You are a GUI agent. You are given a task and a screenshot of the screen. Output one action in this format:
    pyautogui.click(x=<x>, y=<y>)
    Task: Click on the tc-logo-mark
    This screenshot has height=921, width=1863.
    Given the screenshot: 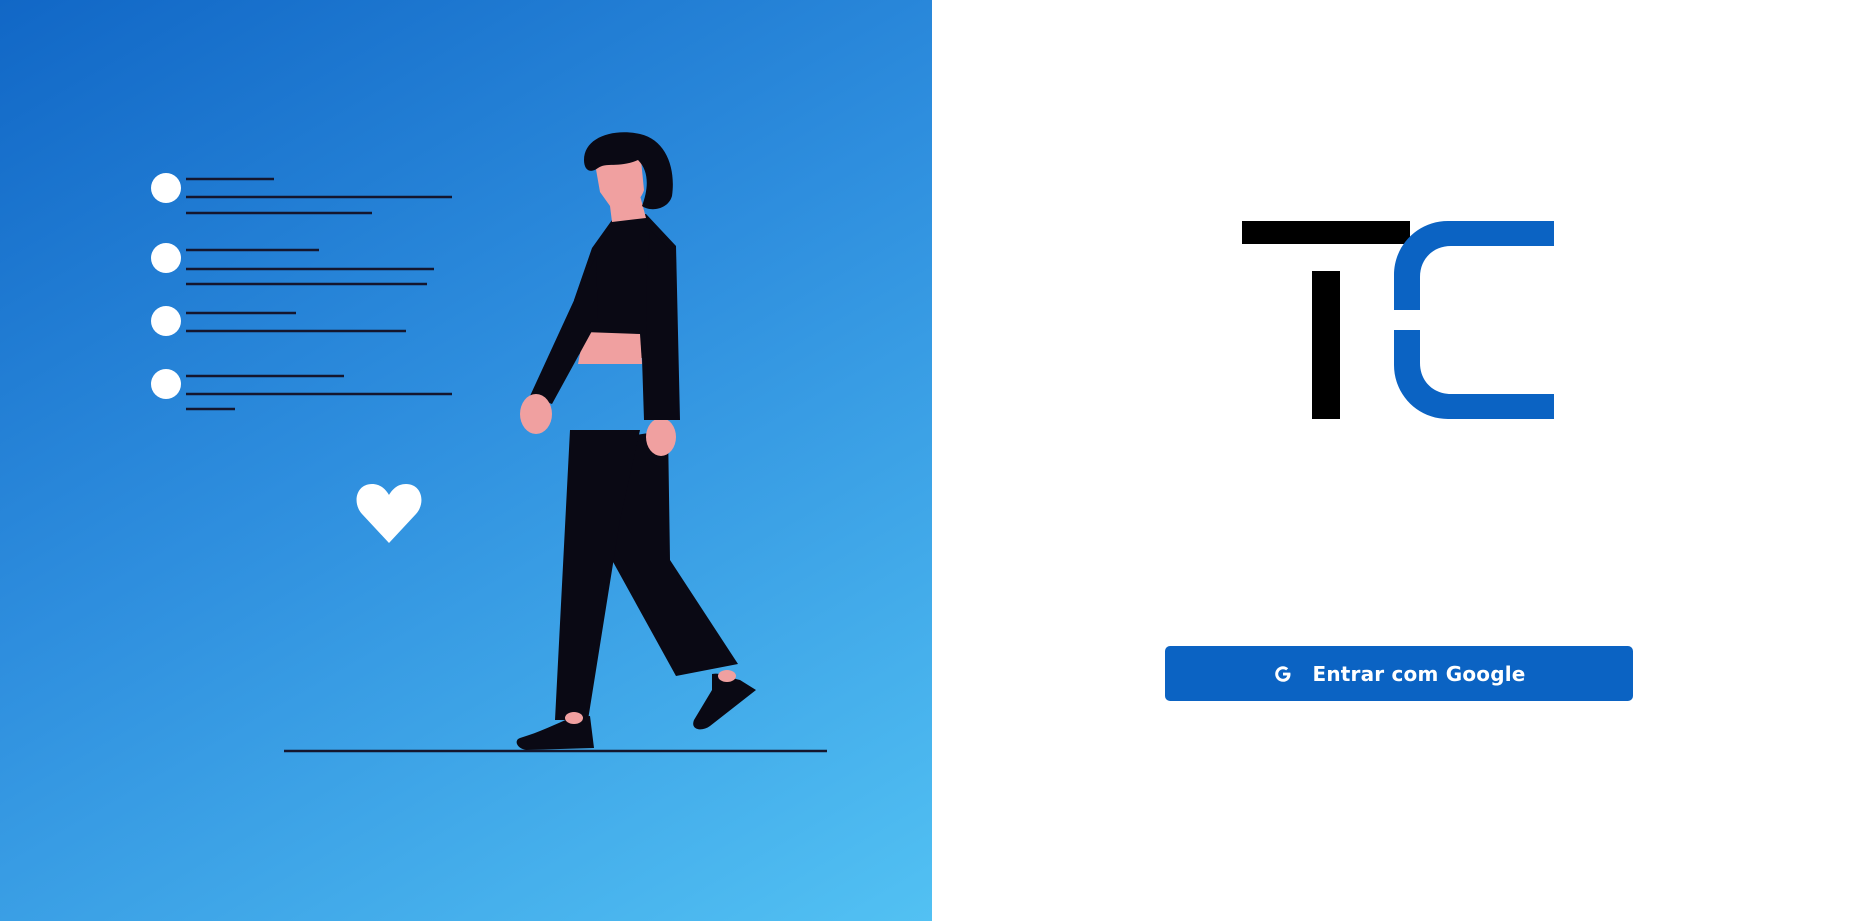 What is the action you would take?
    pyautogui.click(x=1398, y=320)
    